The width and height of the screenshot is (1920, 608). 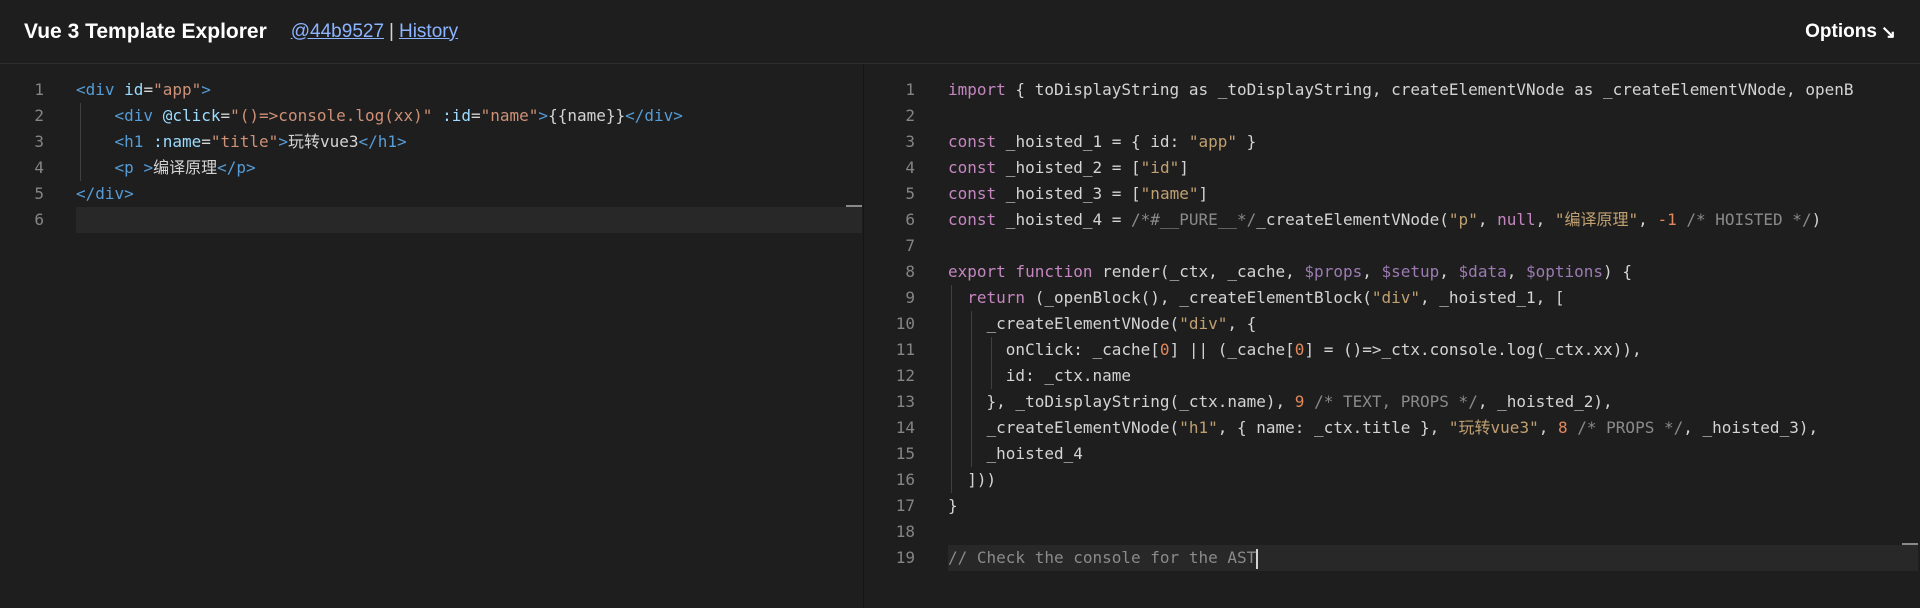 What do you see at coordinates (910, 219) in the screenshot?
I see `line-number: 6` at bounding box center [910, 219].